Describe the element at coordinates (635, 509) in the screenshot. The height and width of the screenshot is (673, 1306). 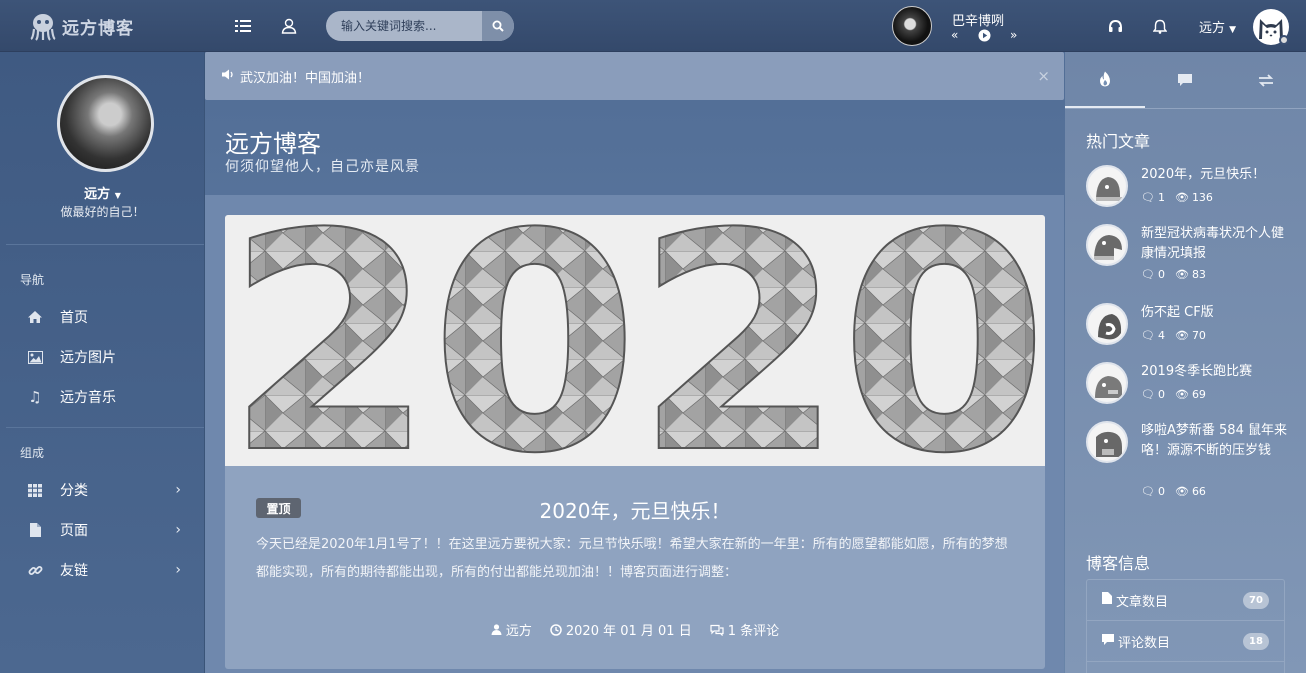
I see `post-title: 2020年，元旦快乐！` at that location.